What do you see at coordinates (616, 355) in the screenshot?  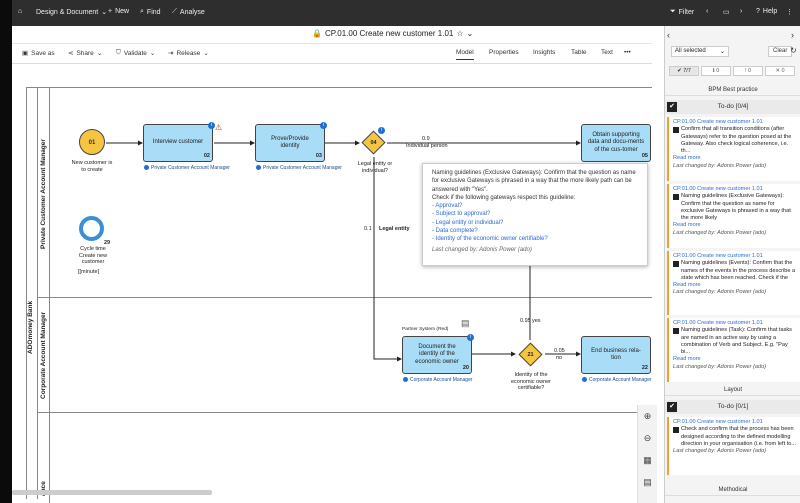 I see `task-end-business-relation: End business rela-tion 22` at bounding box center [616, 355].